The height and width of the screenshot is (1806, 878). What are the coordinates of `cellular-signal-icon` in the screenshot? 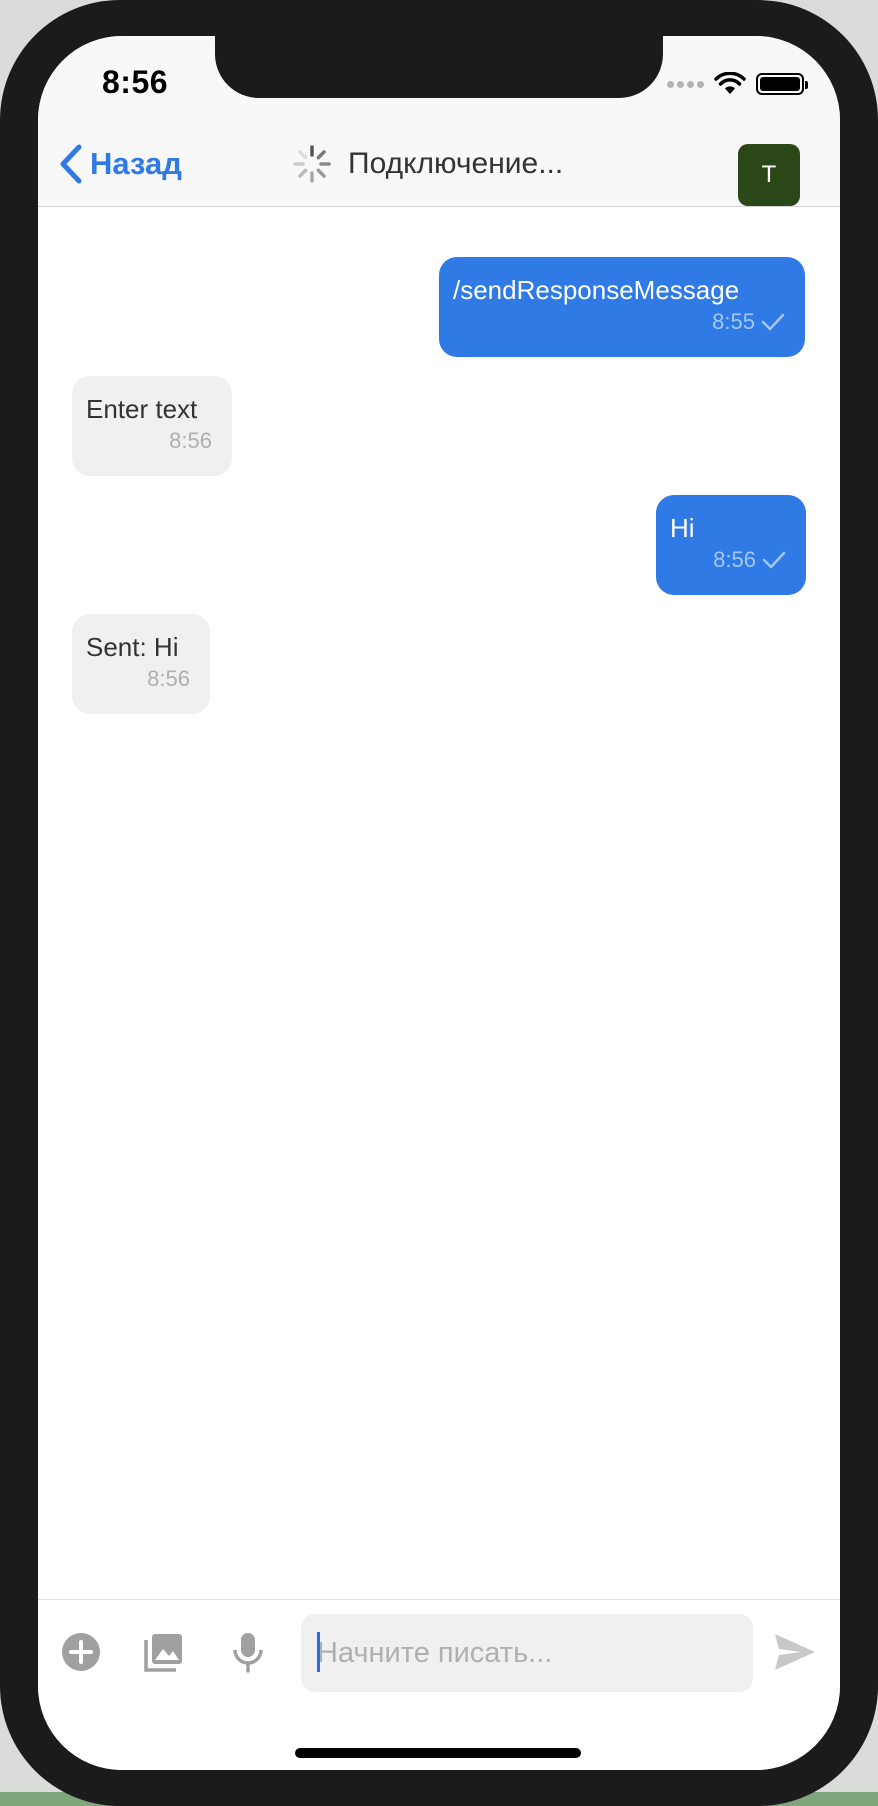 It's located at (685, 84).